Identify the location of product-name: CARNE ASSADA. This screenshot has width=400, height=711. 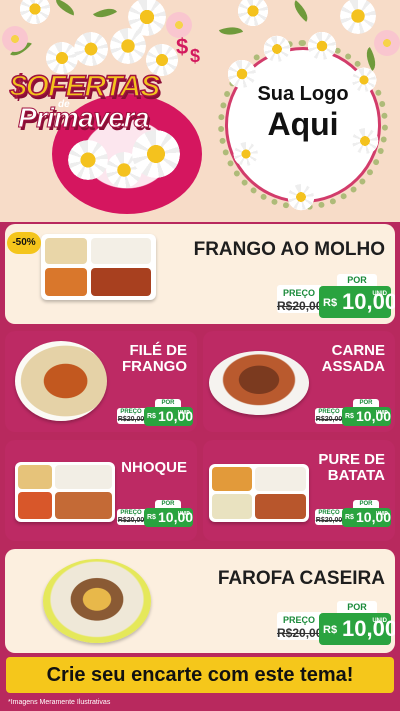
(353, 359).